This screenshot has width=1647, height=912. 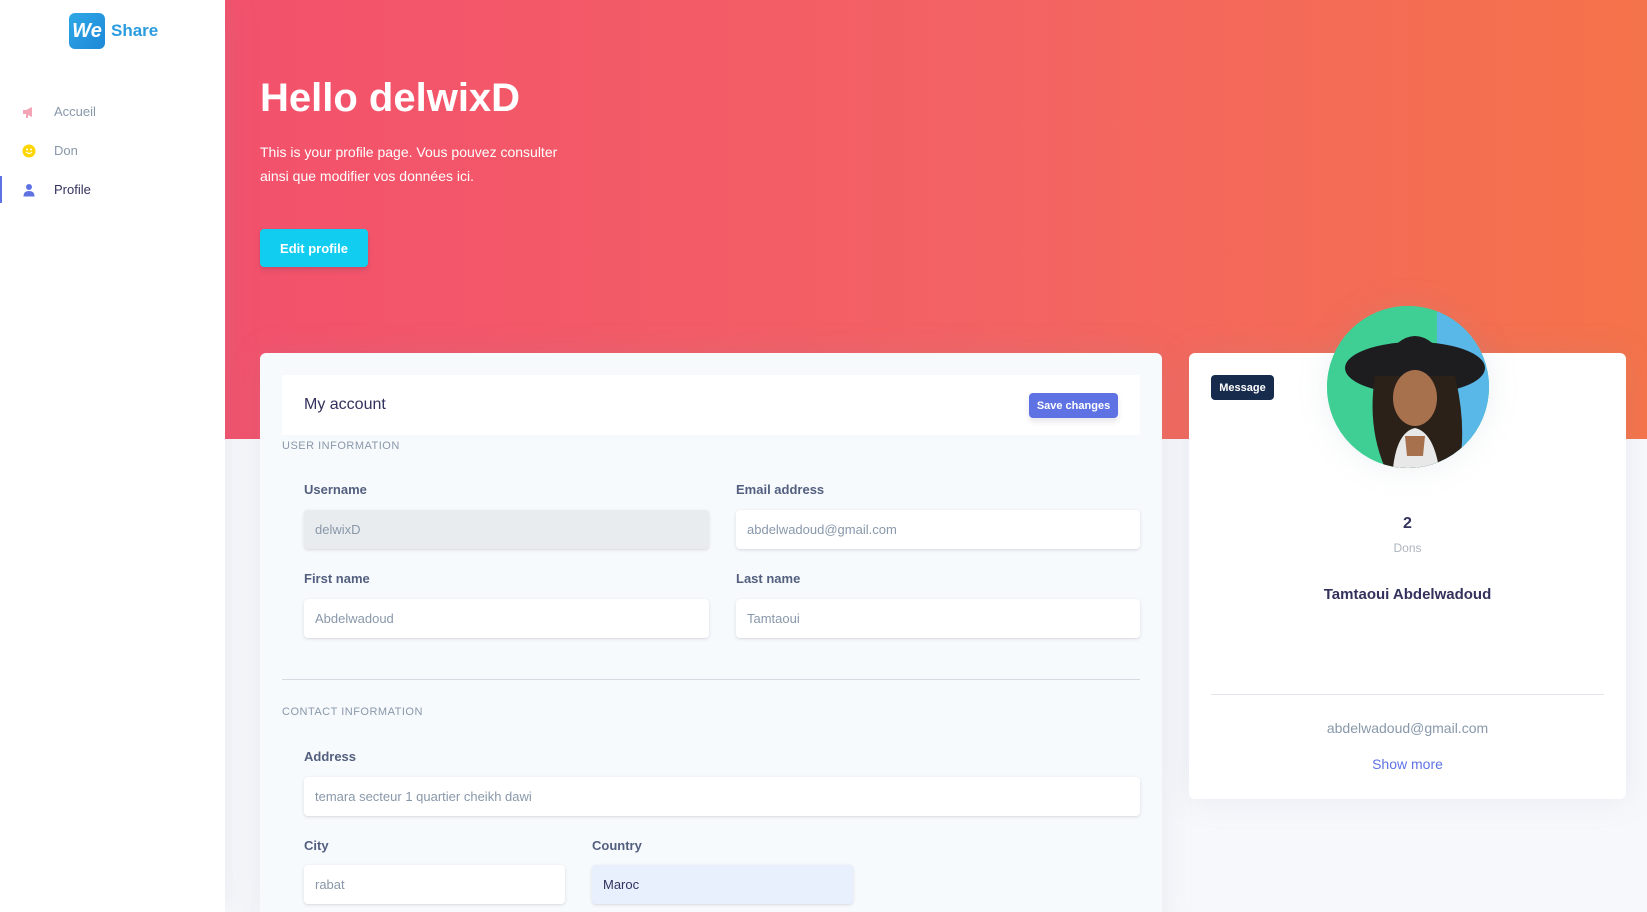 I want to click on page-title: Hello delwixD, so click(x=390, y=98).